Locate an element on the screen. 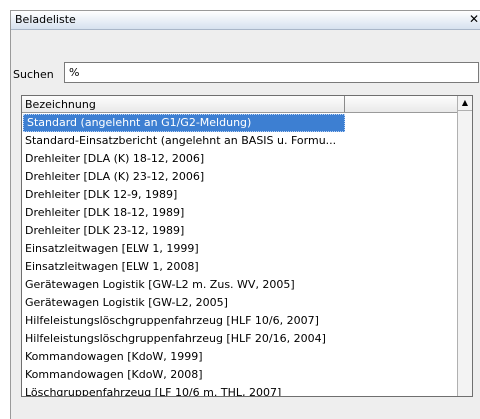 Image resolution: width=480 pixels, height=419 pixels. list-item: Drehleiter [DLK 18-12, 1989] is located at coordinates (240, 213).